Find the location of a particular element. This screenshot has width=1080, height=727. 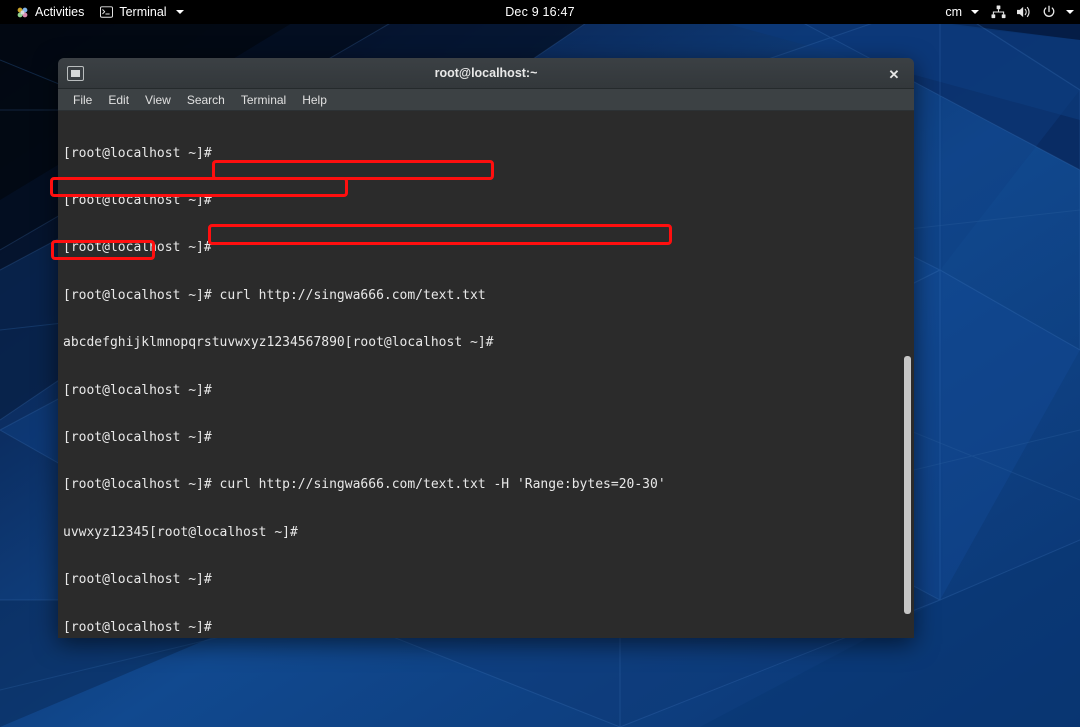

window-title: root@localhost:~ is located at coordinates (486, 73).